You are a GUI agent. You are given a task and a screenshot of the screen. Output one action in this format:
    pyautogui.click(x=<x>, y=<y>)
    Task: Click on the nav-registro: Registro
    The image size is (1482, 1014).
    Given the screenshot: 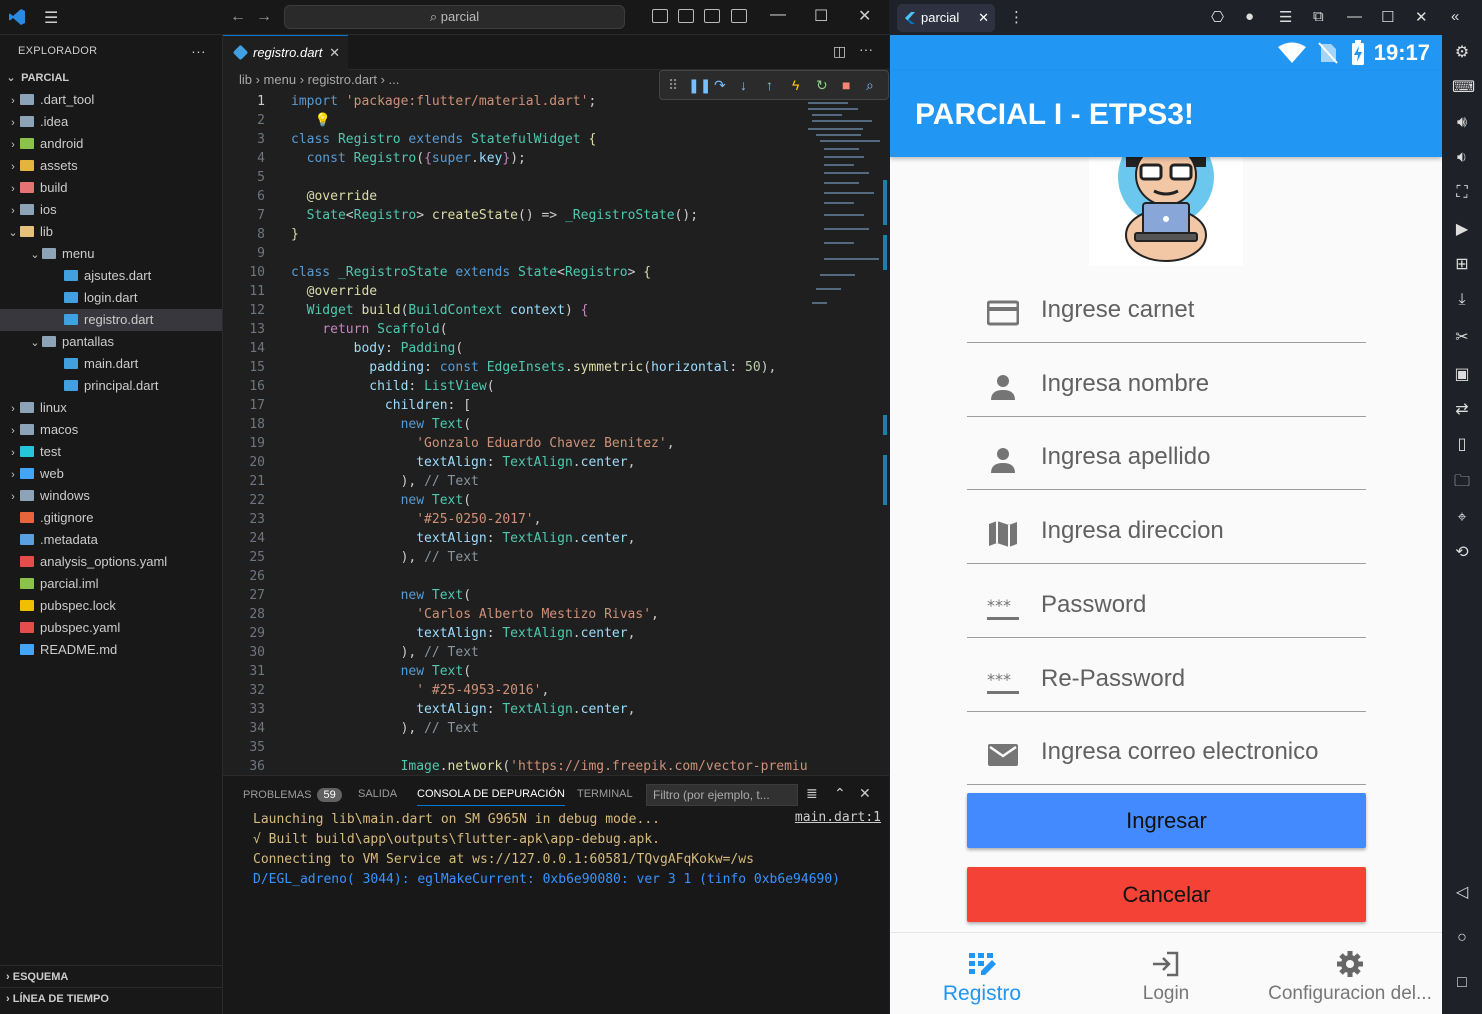 What is the action you would take?
    pyautogui.click(x=982, y=973)
    